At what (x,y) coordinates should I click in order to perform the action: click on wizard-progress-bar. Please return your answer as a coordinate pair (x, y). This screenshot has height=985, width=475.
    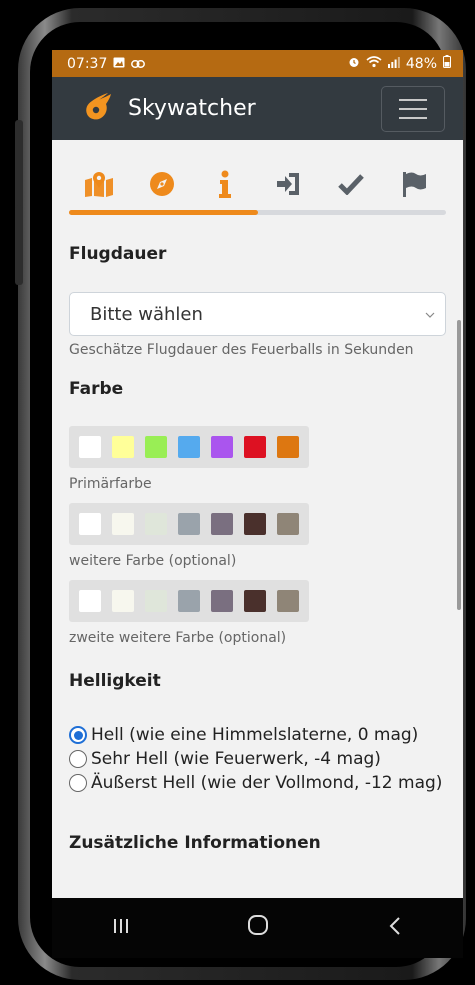
    Looking at the image, I should click on (257, 212).